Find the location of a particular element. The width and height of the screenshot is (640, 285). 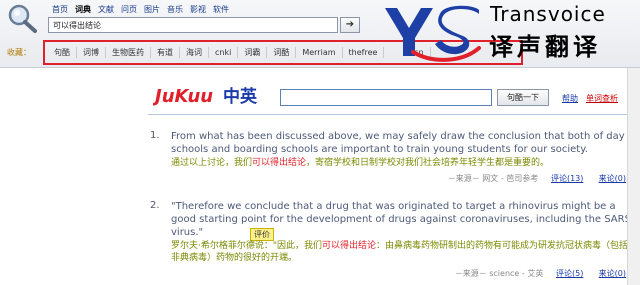

nav-item: 音乐 is located at coordinates (175, 9).